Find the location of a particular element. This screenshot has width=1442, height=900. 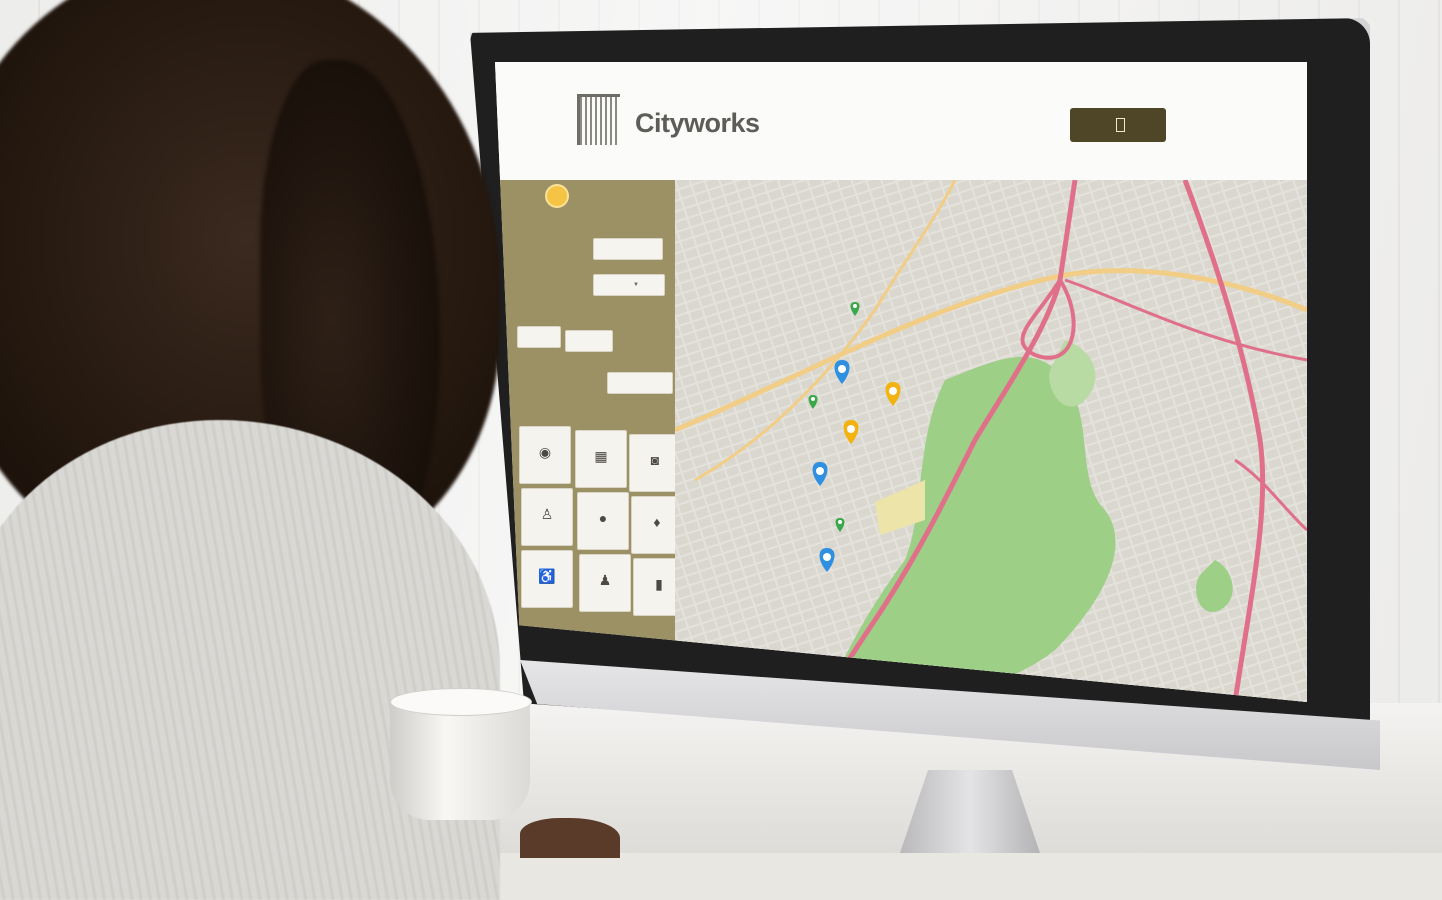

gauge-icon: ◉ is located at coordinates (545, 452).